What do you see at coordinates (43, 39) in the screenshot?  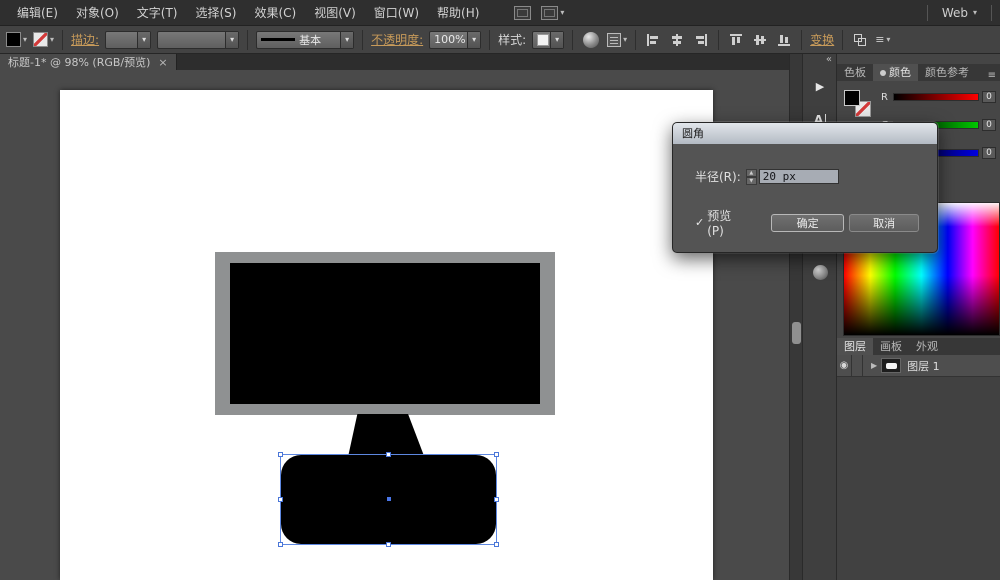 I see `stroke-color-control: ▾` at bounding box center [43, 39].